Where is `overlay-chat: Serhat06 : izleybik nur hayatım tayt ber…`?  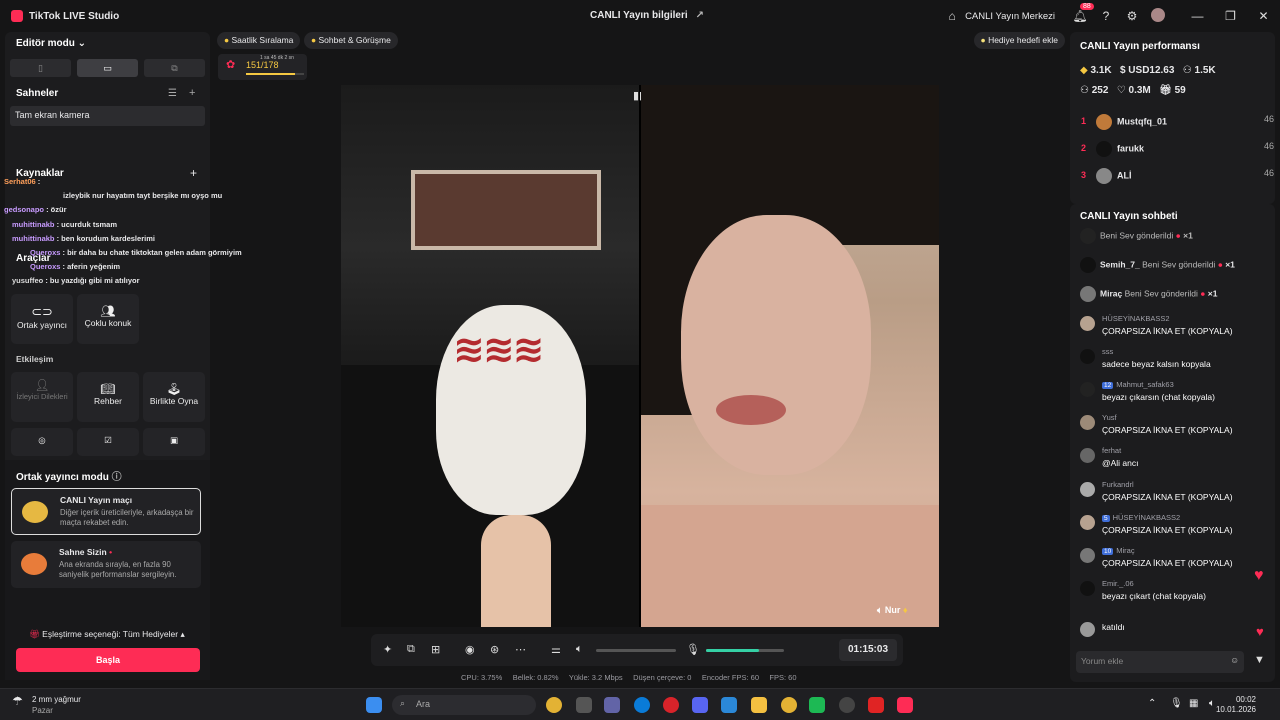
overlay-chat: Serhat06 : izleybik nur hayatım tayt ber… is located at coordinates (124, 232).